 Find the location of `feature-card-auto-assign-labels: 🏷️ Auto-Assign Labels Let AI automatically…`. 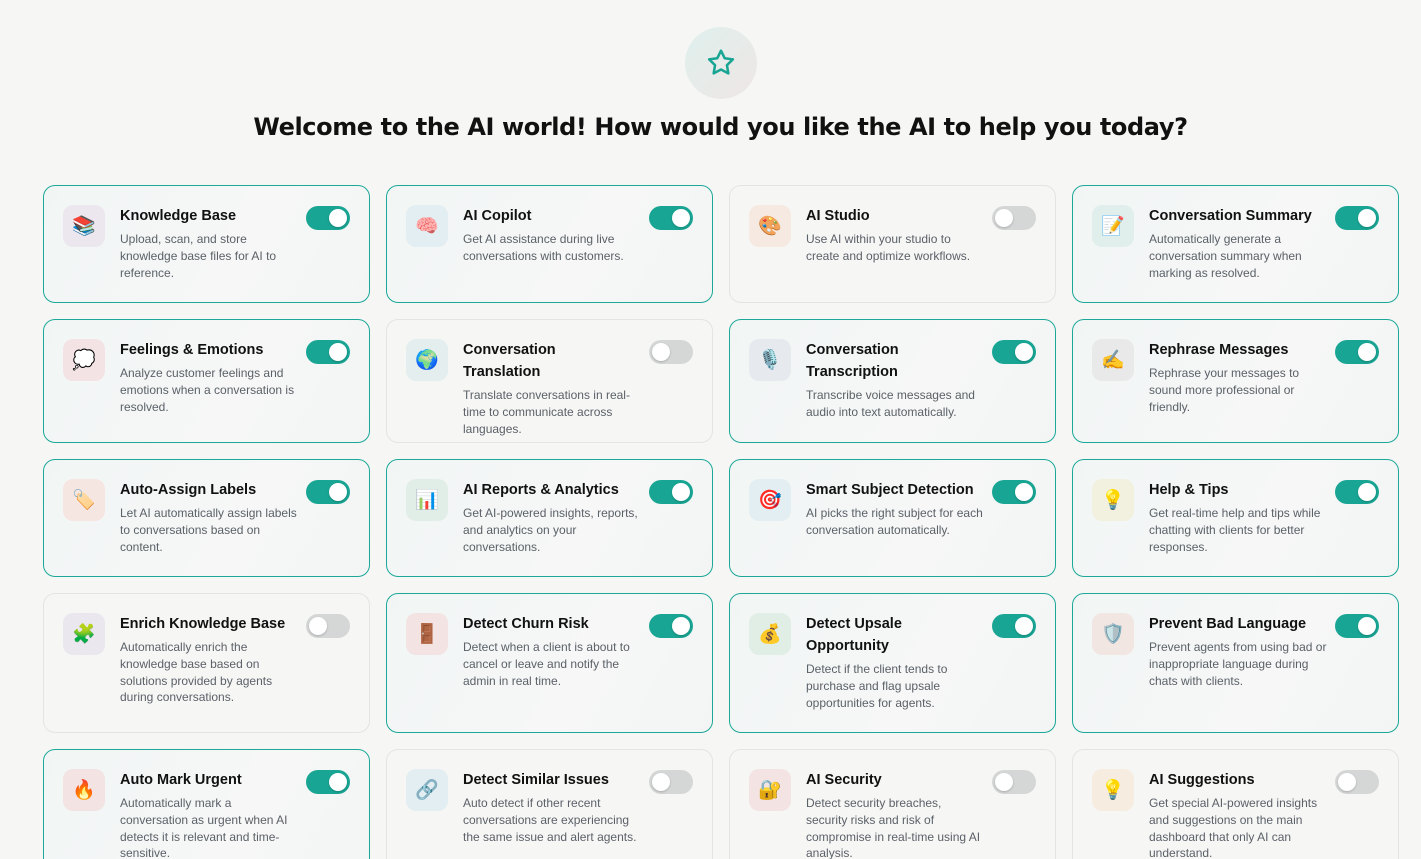

feature-card-auto-assign-labels: 🏷️ Auto-Assign Labels Let AI automatically… is located at coordinates (206, 518).